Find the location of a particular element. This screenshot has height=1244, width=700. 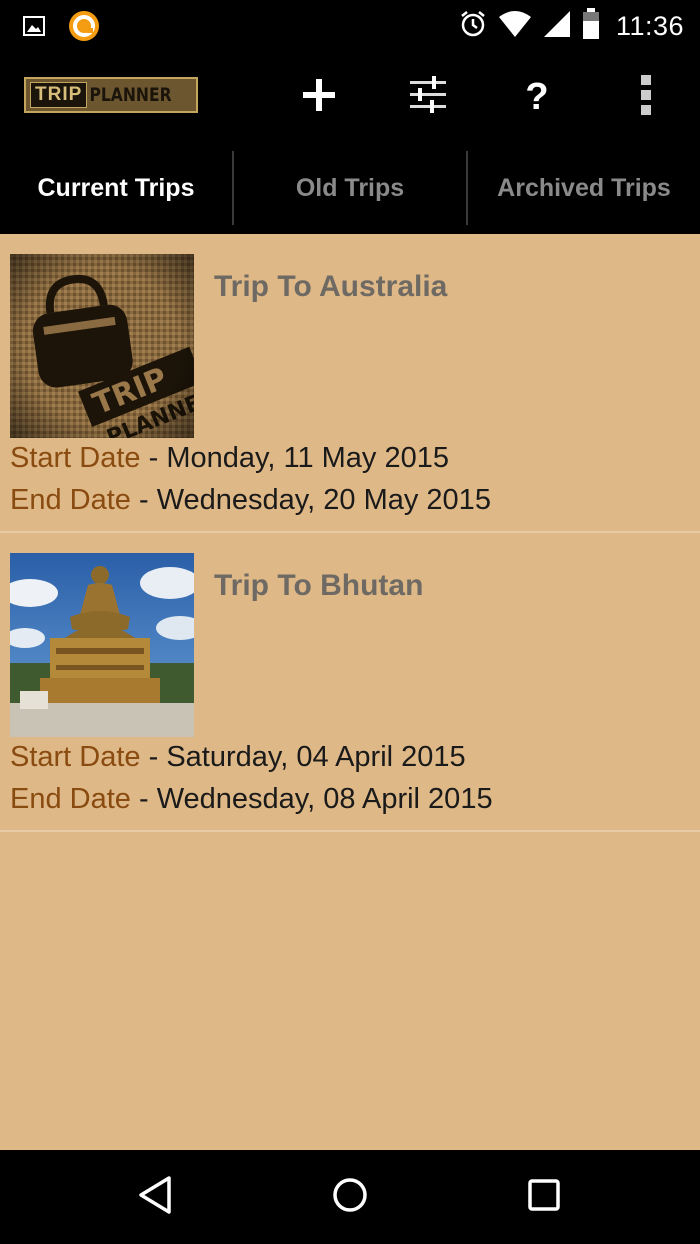

trip-start-date: Start Date - Saturday, 04 April 2015 is located at coordinates (238, 757).